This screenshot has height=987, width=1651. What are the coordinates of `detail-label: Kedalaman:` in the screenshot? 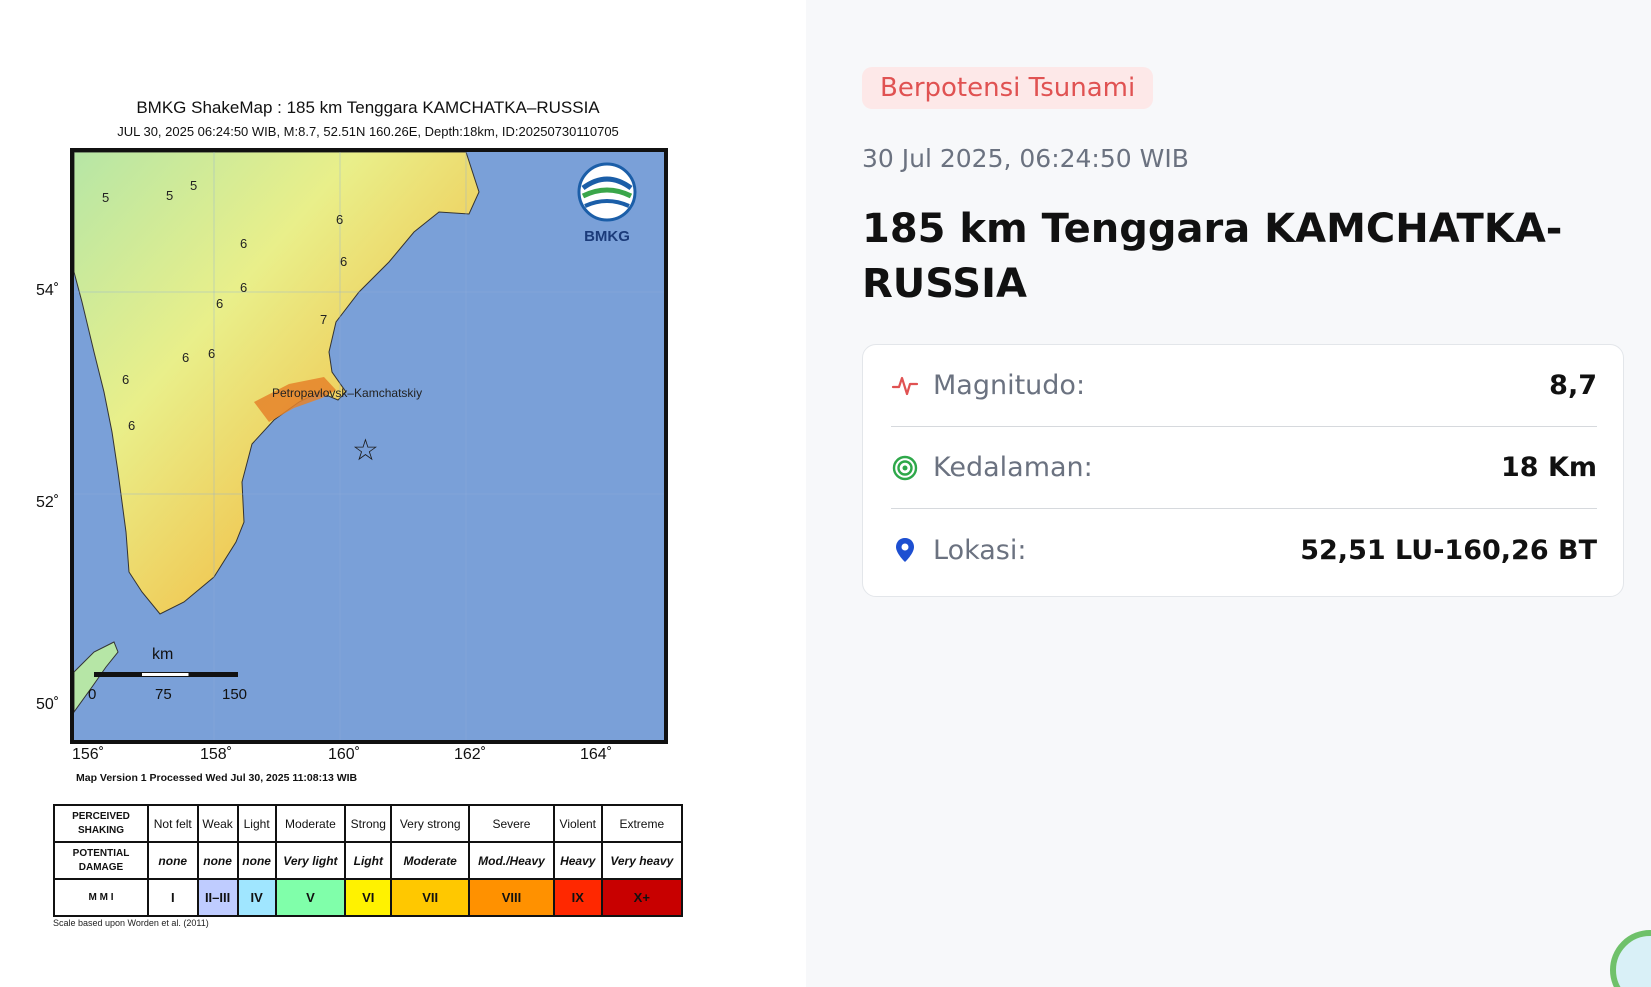 It's located at (1013, 467).